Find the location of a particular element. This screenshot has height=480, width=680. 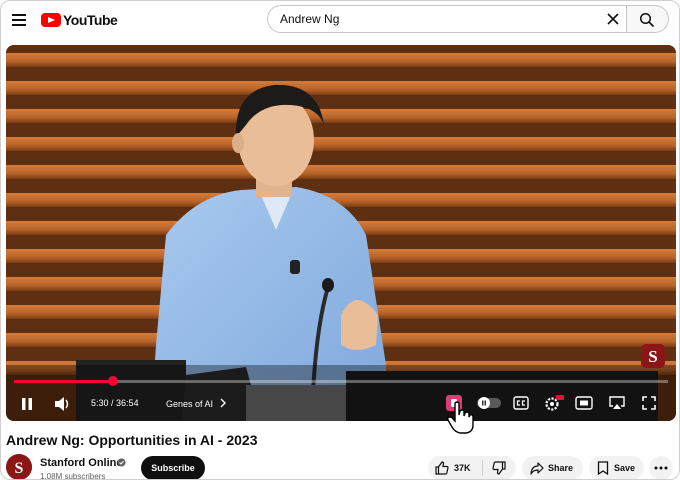

current-time: 5:30 is located at coordinates (100, 403).